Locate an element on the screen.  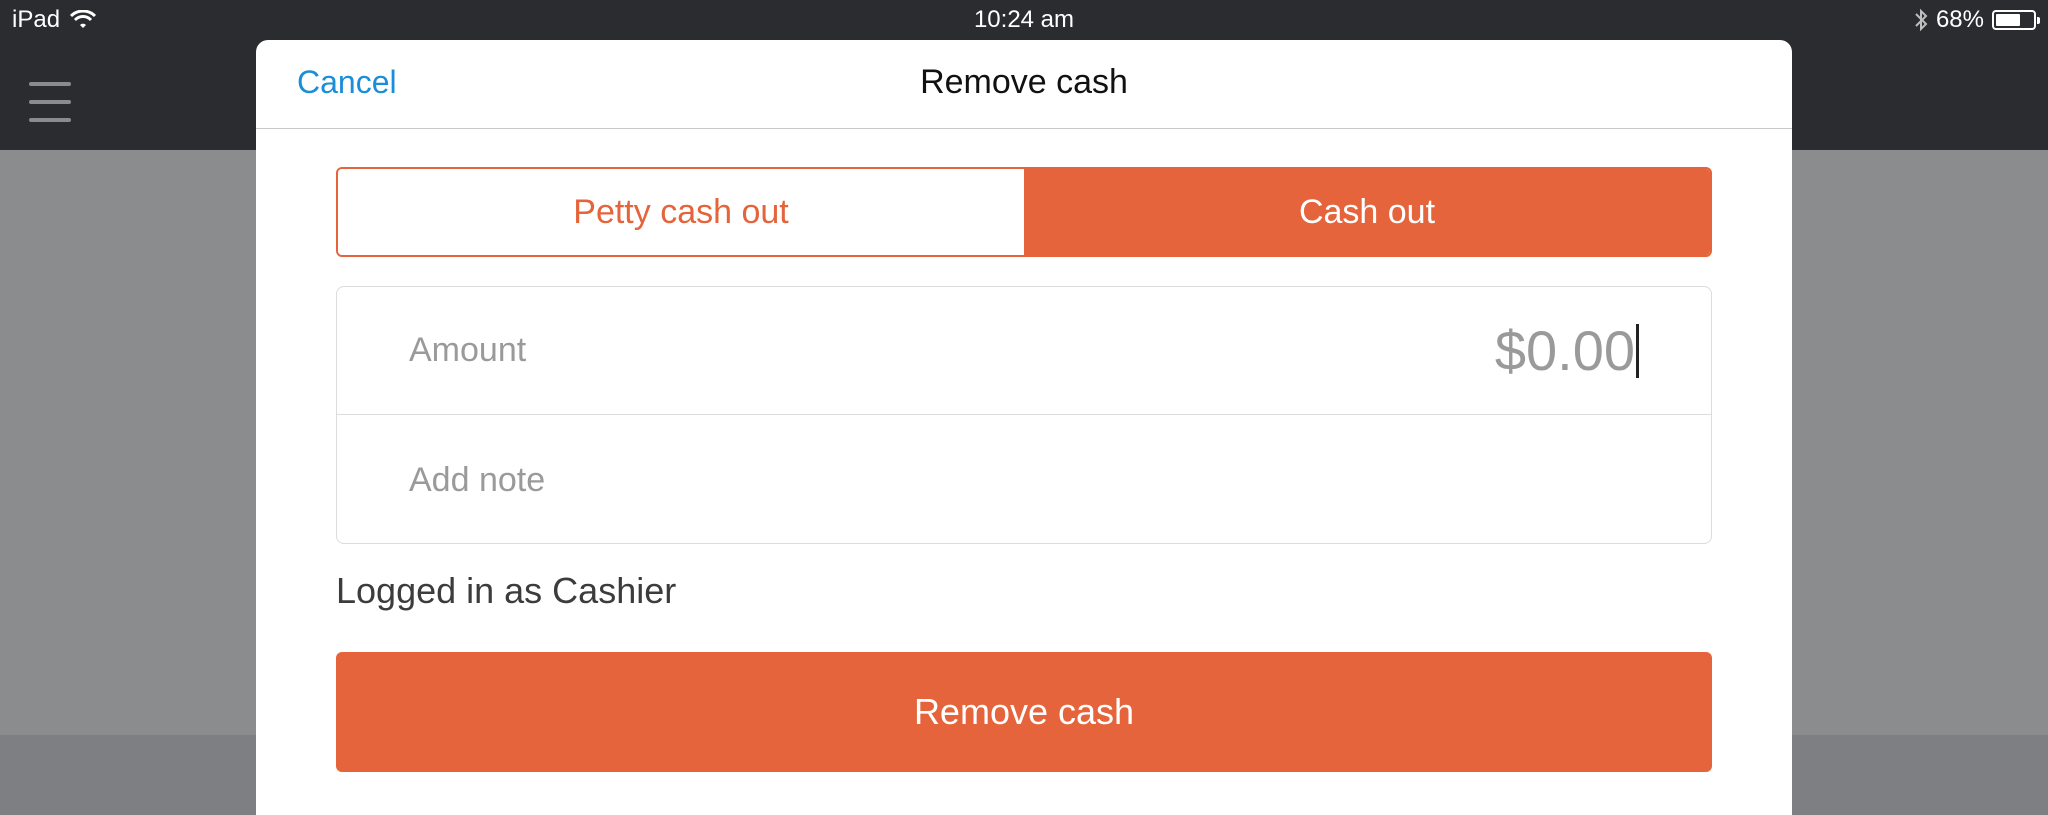
battery-icon is located at coordinates (2016, 20).